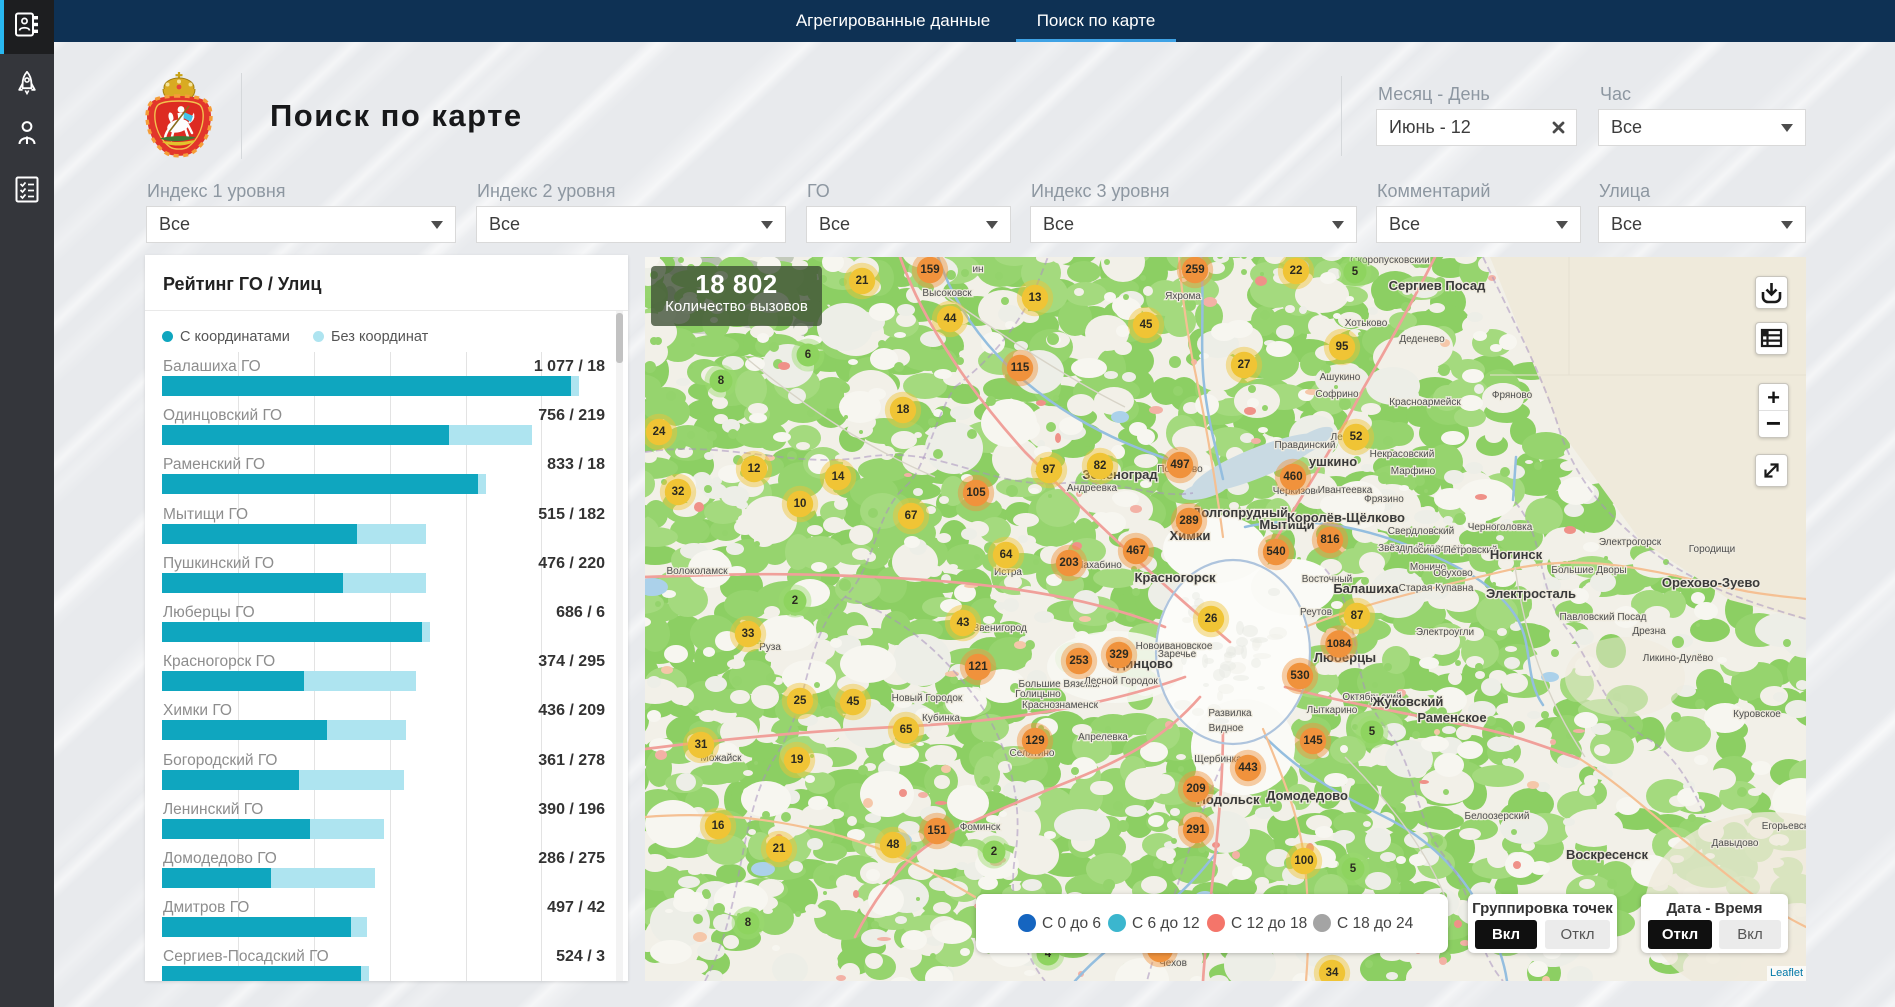 The width and height of the screenshot is (1895, 1007). I want to click on svg-text: Свердловский, so click(1421, 531).